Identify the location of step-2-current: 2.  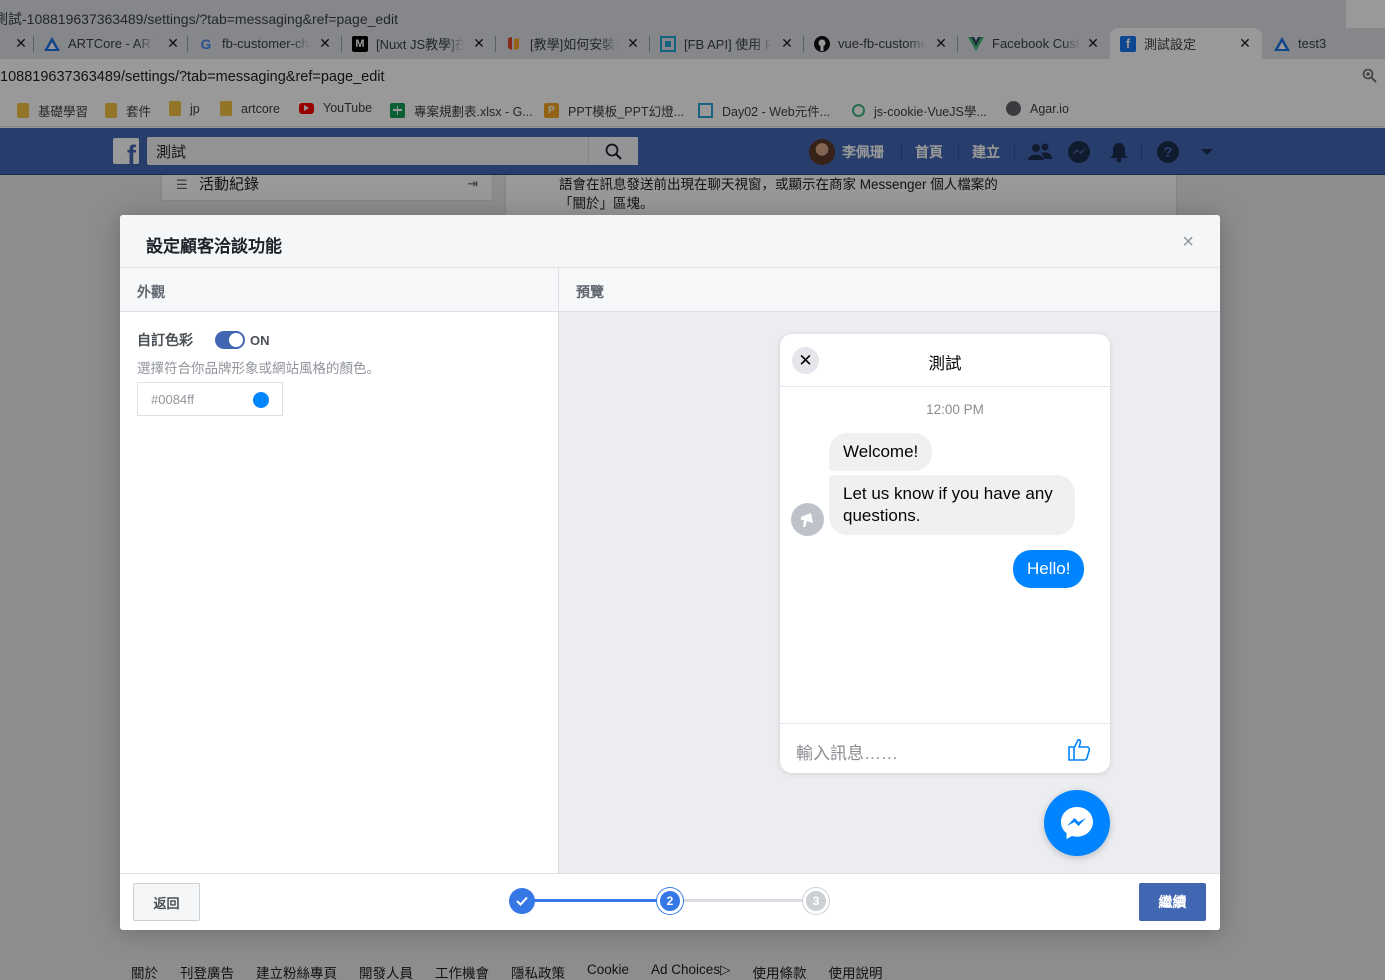
(670, 901).